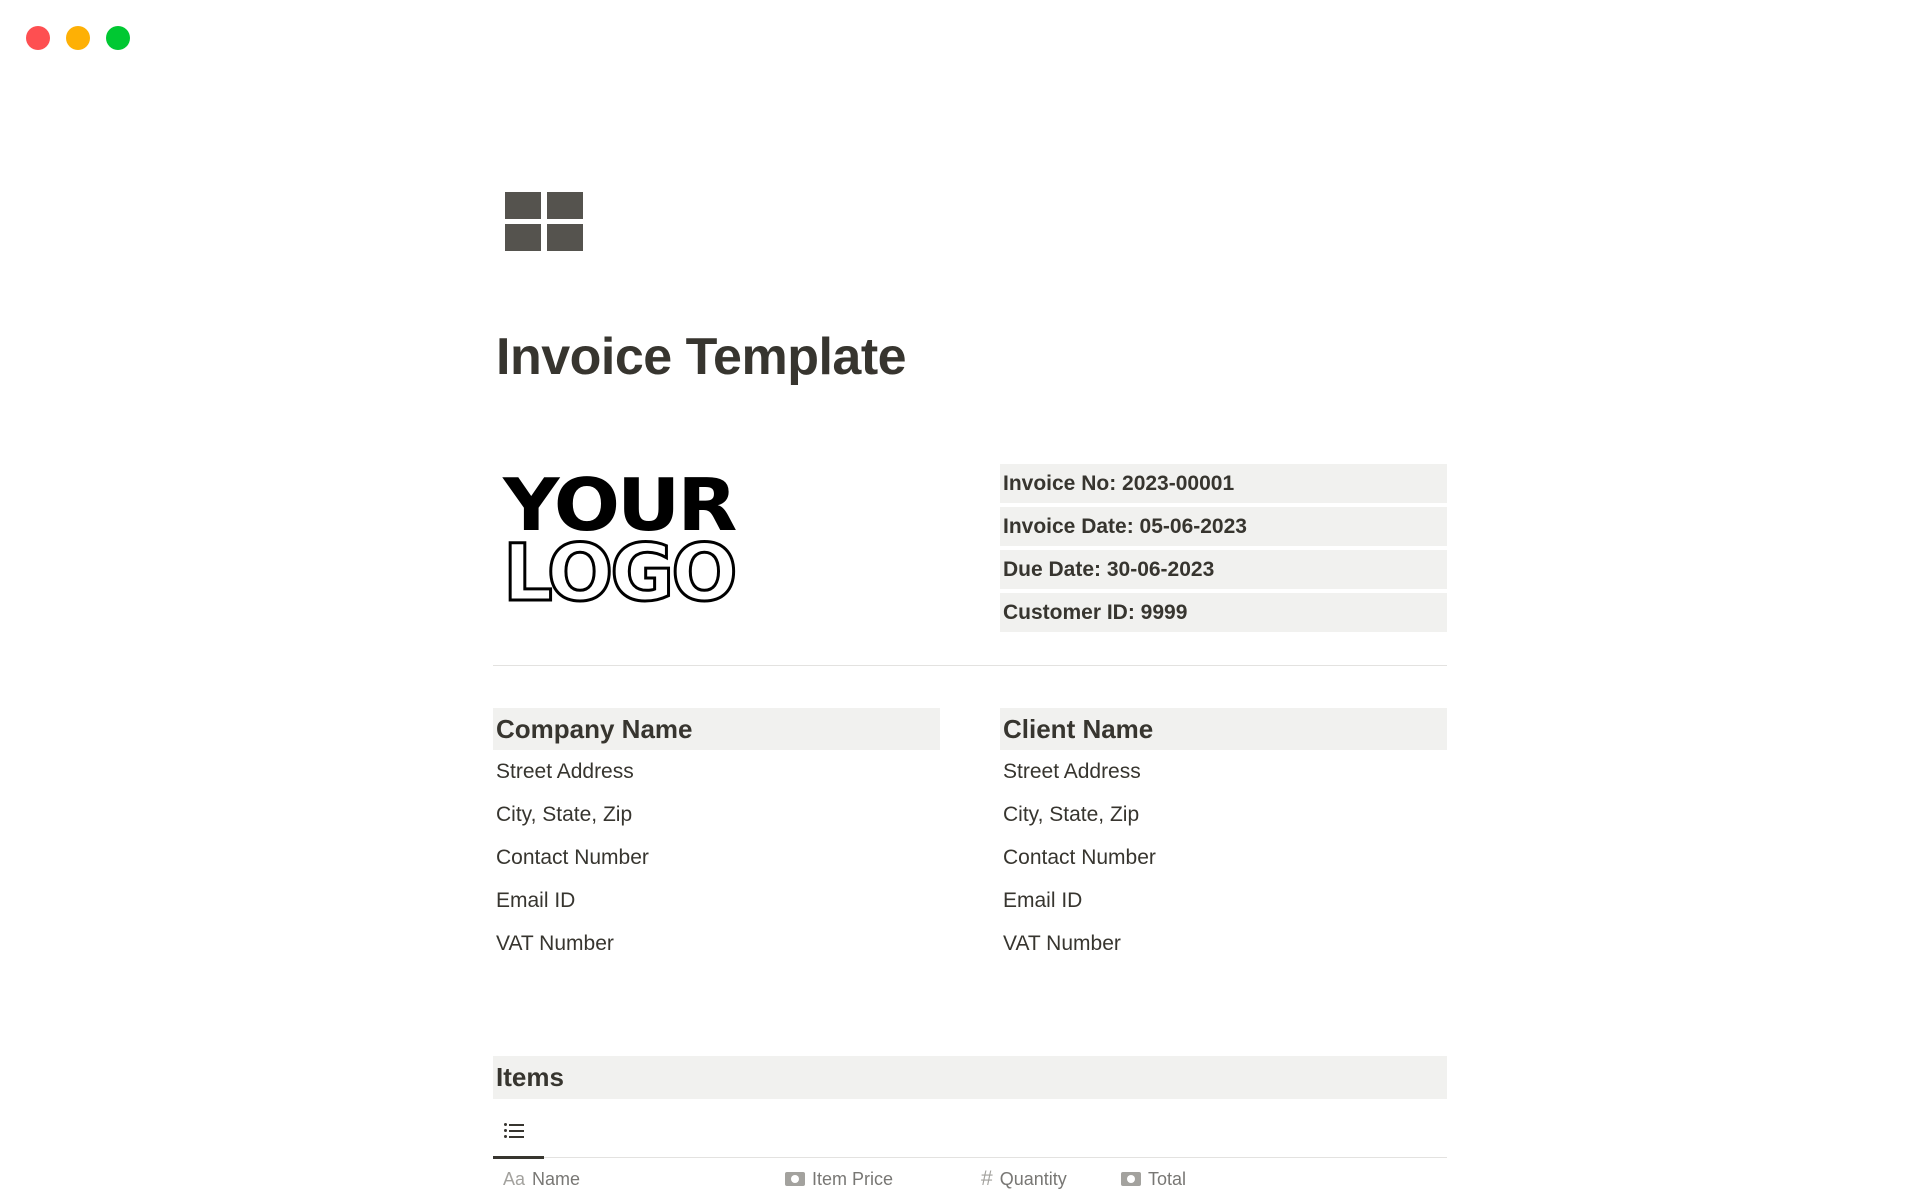 The width and height of the screenshot is (1920, 1200). I want to click on column-label: Total, so click(1167, 1179).